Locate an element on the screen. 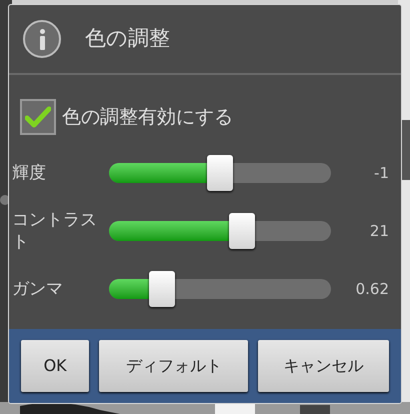 The height and width of the screenshot is (414, 410). checkbox-label: 色の調整有効にする is located at coordinates (147, 117).